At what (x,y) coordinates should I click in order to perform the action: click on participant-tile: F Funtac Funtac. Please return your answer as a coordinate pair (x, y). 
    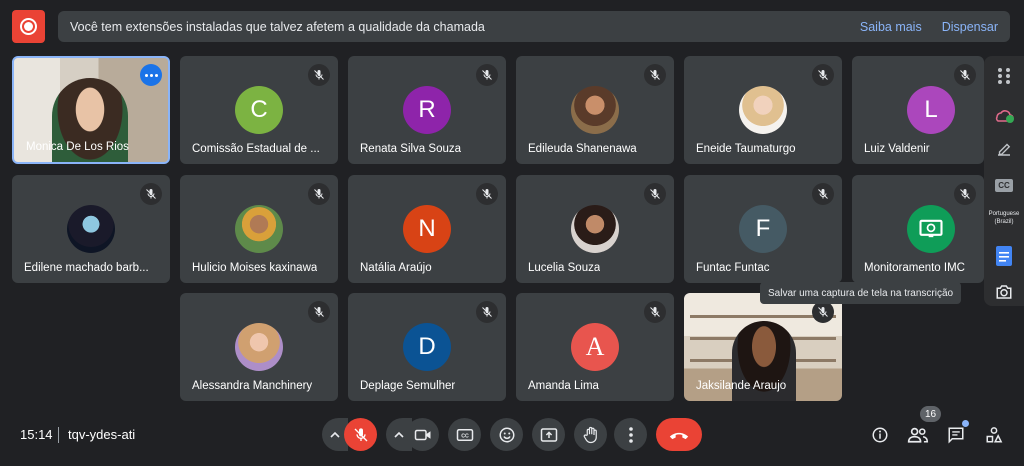
    Looking at the image, I should click on (763, 229).